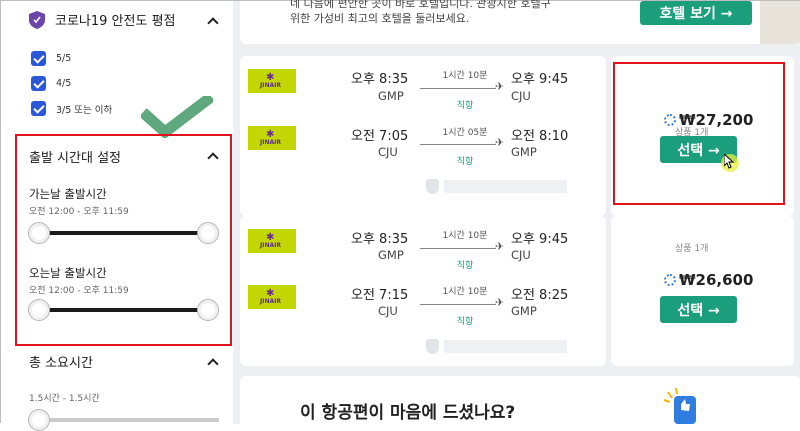 The height and width of the screenshot is (431, 800). I want to click on deal-count: 상품 1개, so click(692, 249).